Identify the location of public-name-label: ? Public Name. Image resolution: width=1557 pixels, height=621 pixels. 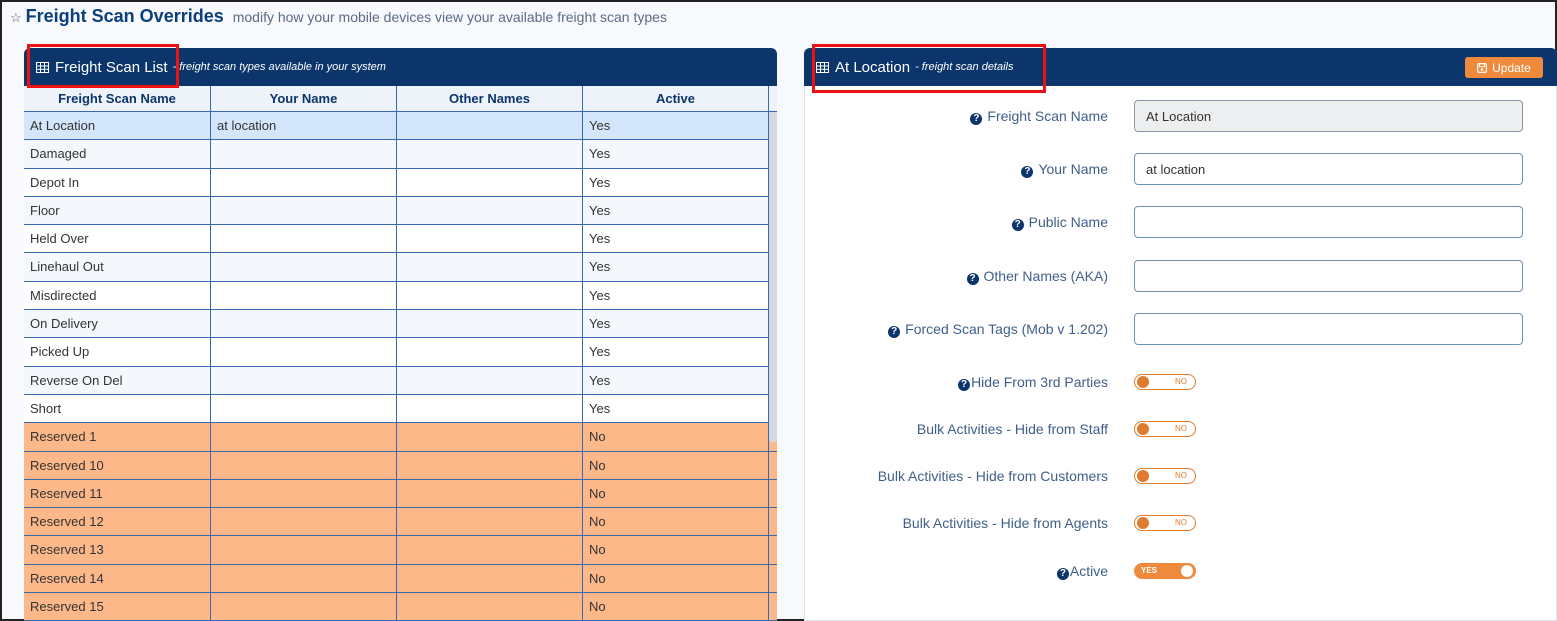
(1059, 222).